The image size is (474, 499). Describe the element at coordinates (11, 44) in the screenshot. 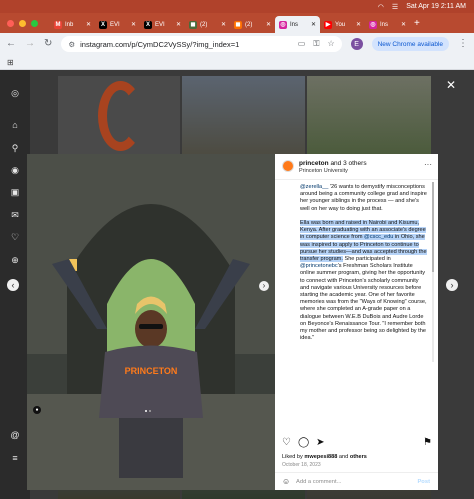

I see `back-icon: ←` at that location.